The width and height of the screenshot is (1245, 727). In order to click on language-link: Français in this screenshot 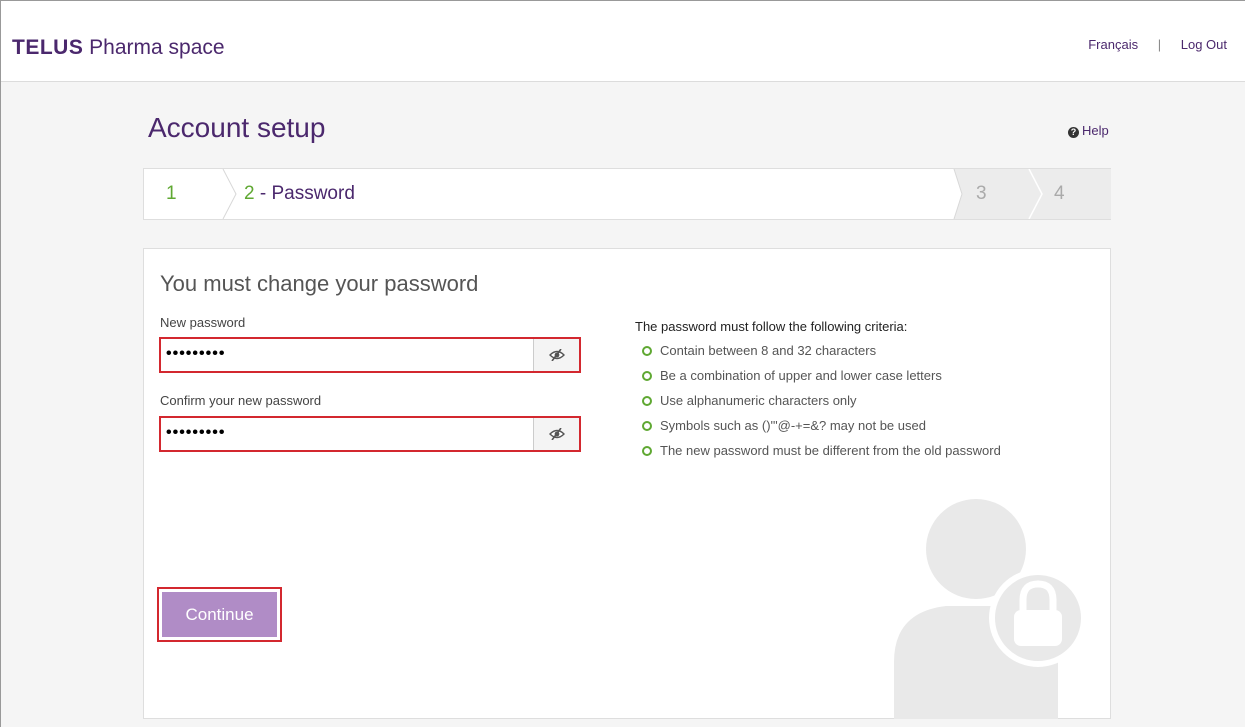, I will do `click(1113, 44)`.